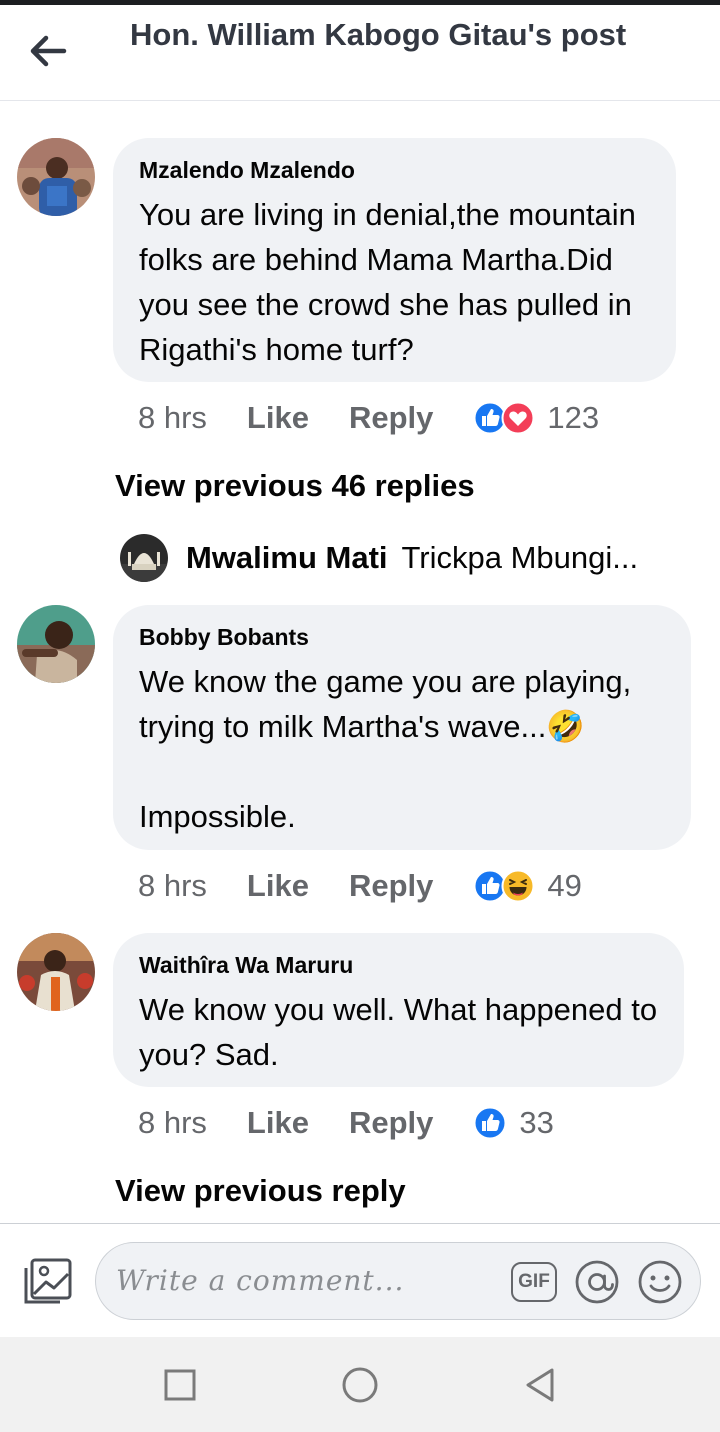 This screenshot has height=1432, width=720. I want to click on comment-text: Impossible., so click(217, 816).